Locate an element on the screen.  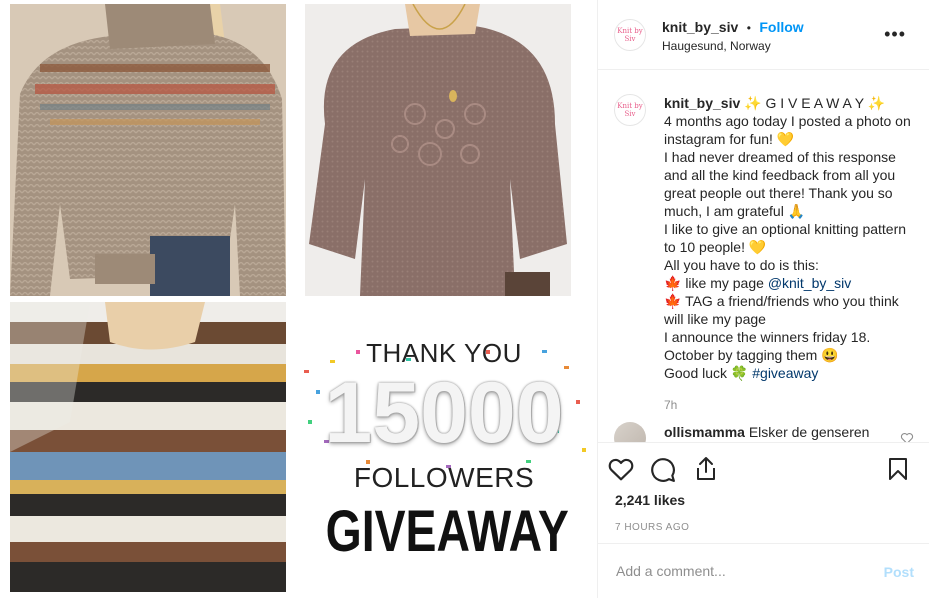
caption-time: 7h is located at coordinates (670, 405).